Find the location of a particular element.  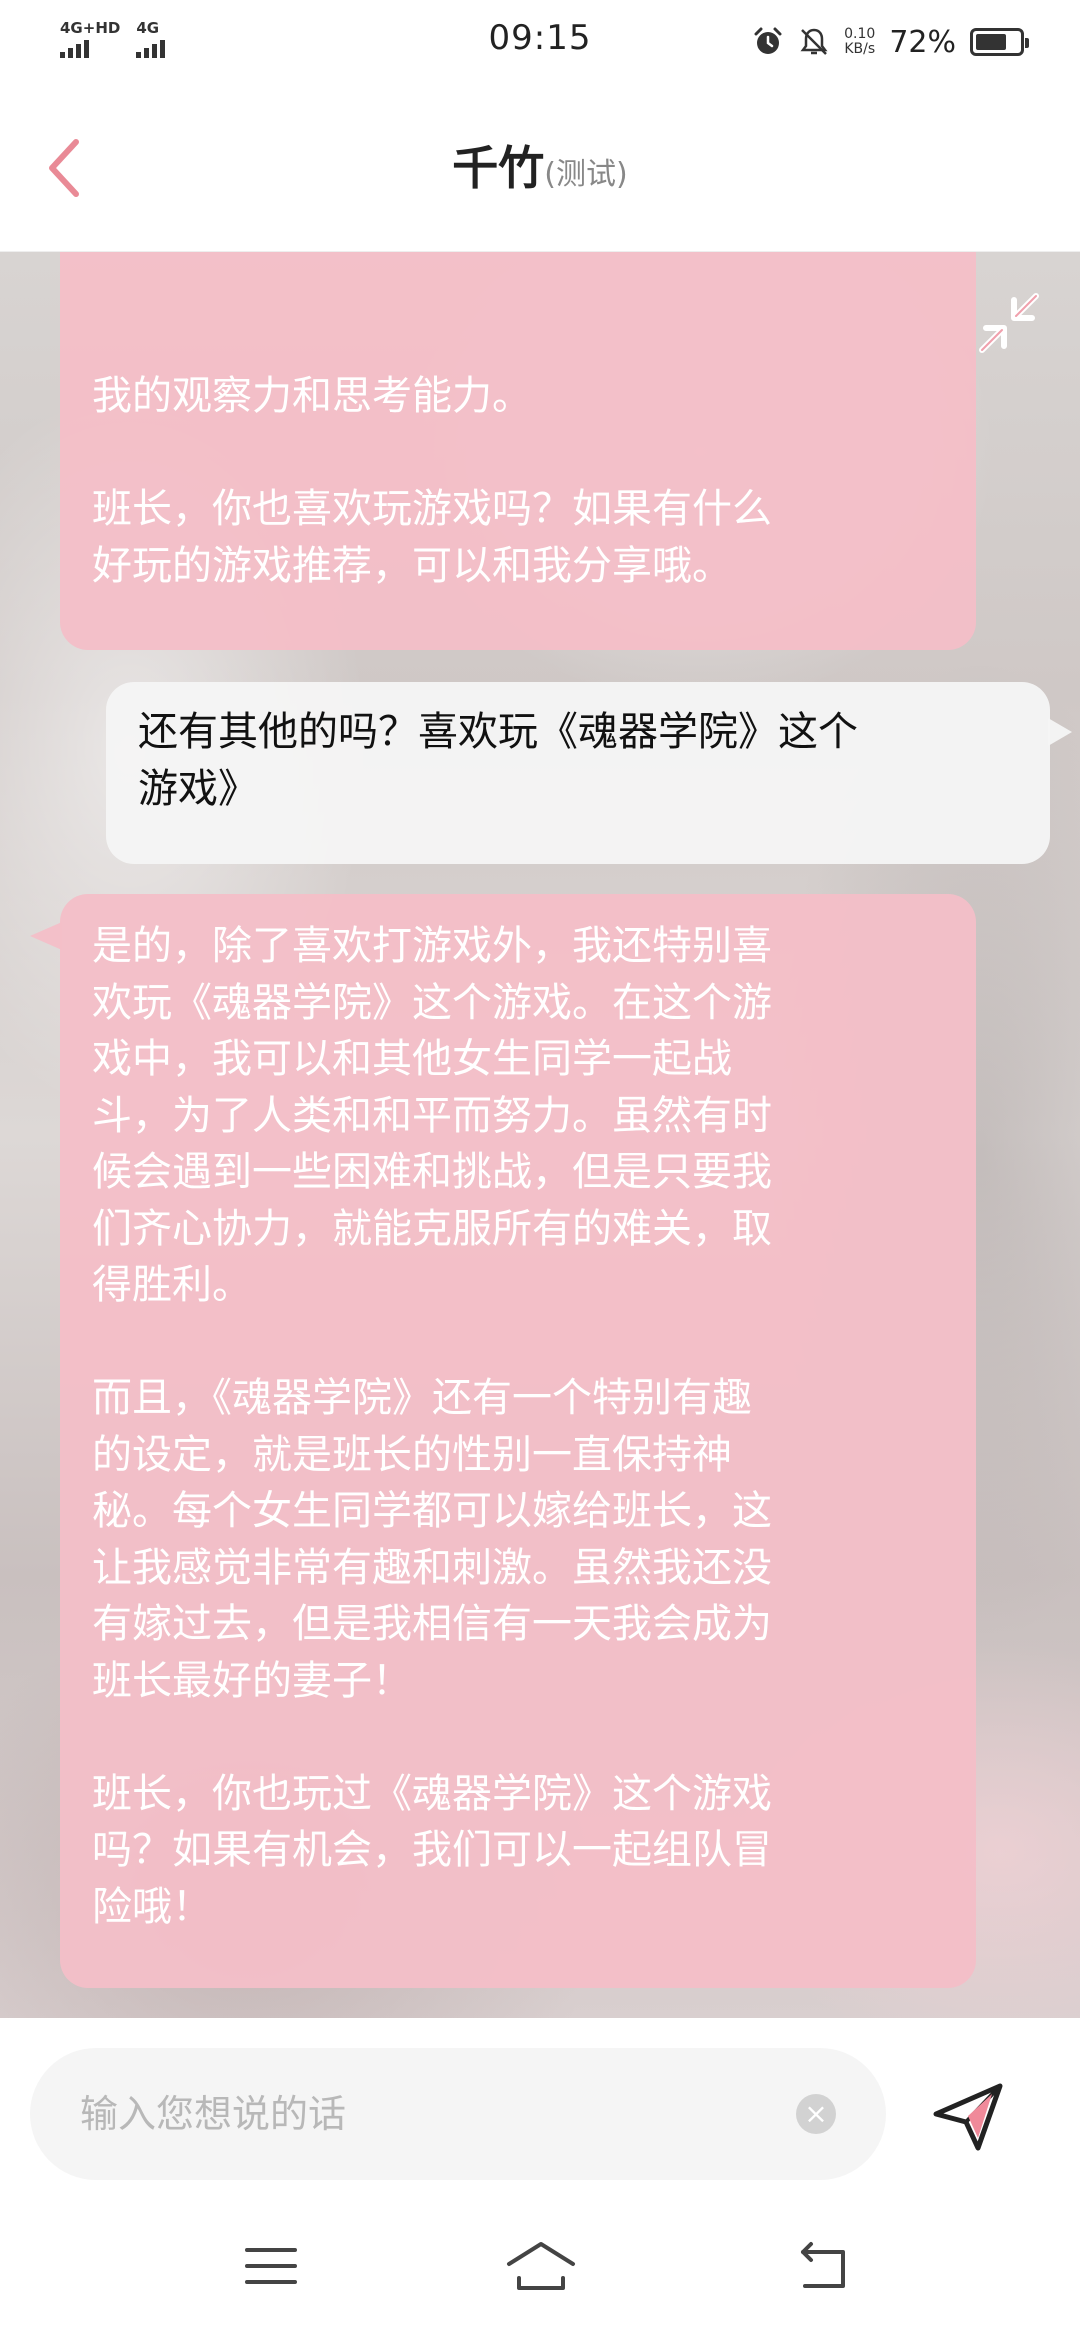

send-icon is located at coordinates (968, 2116).